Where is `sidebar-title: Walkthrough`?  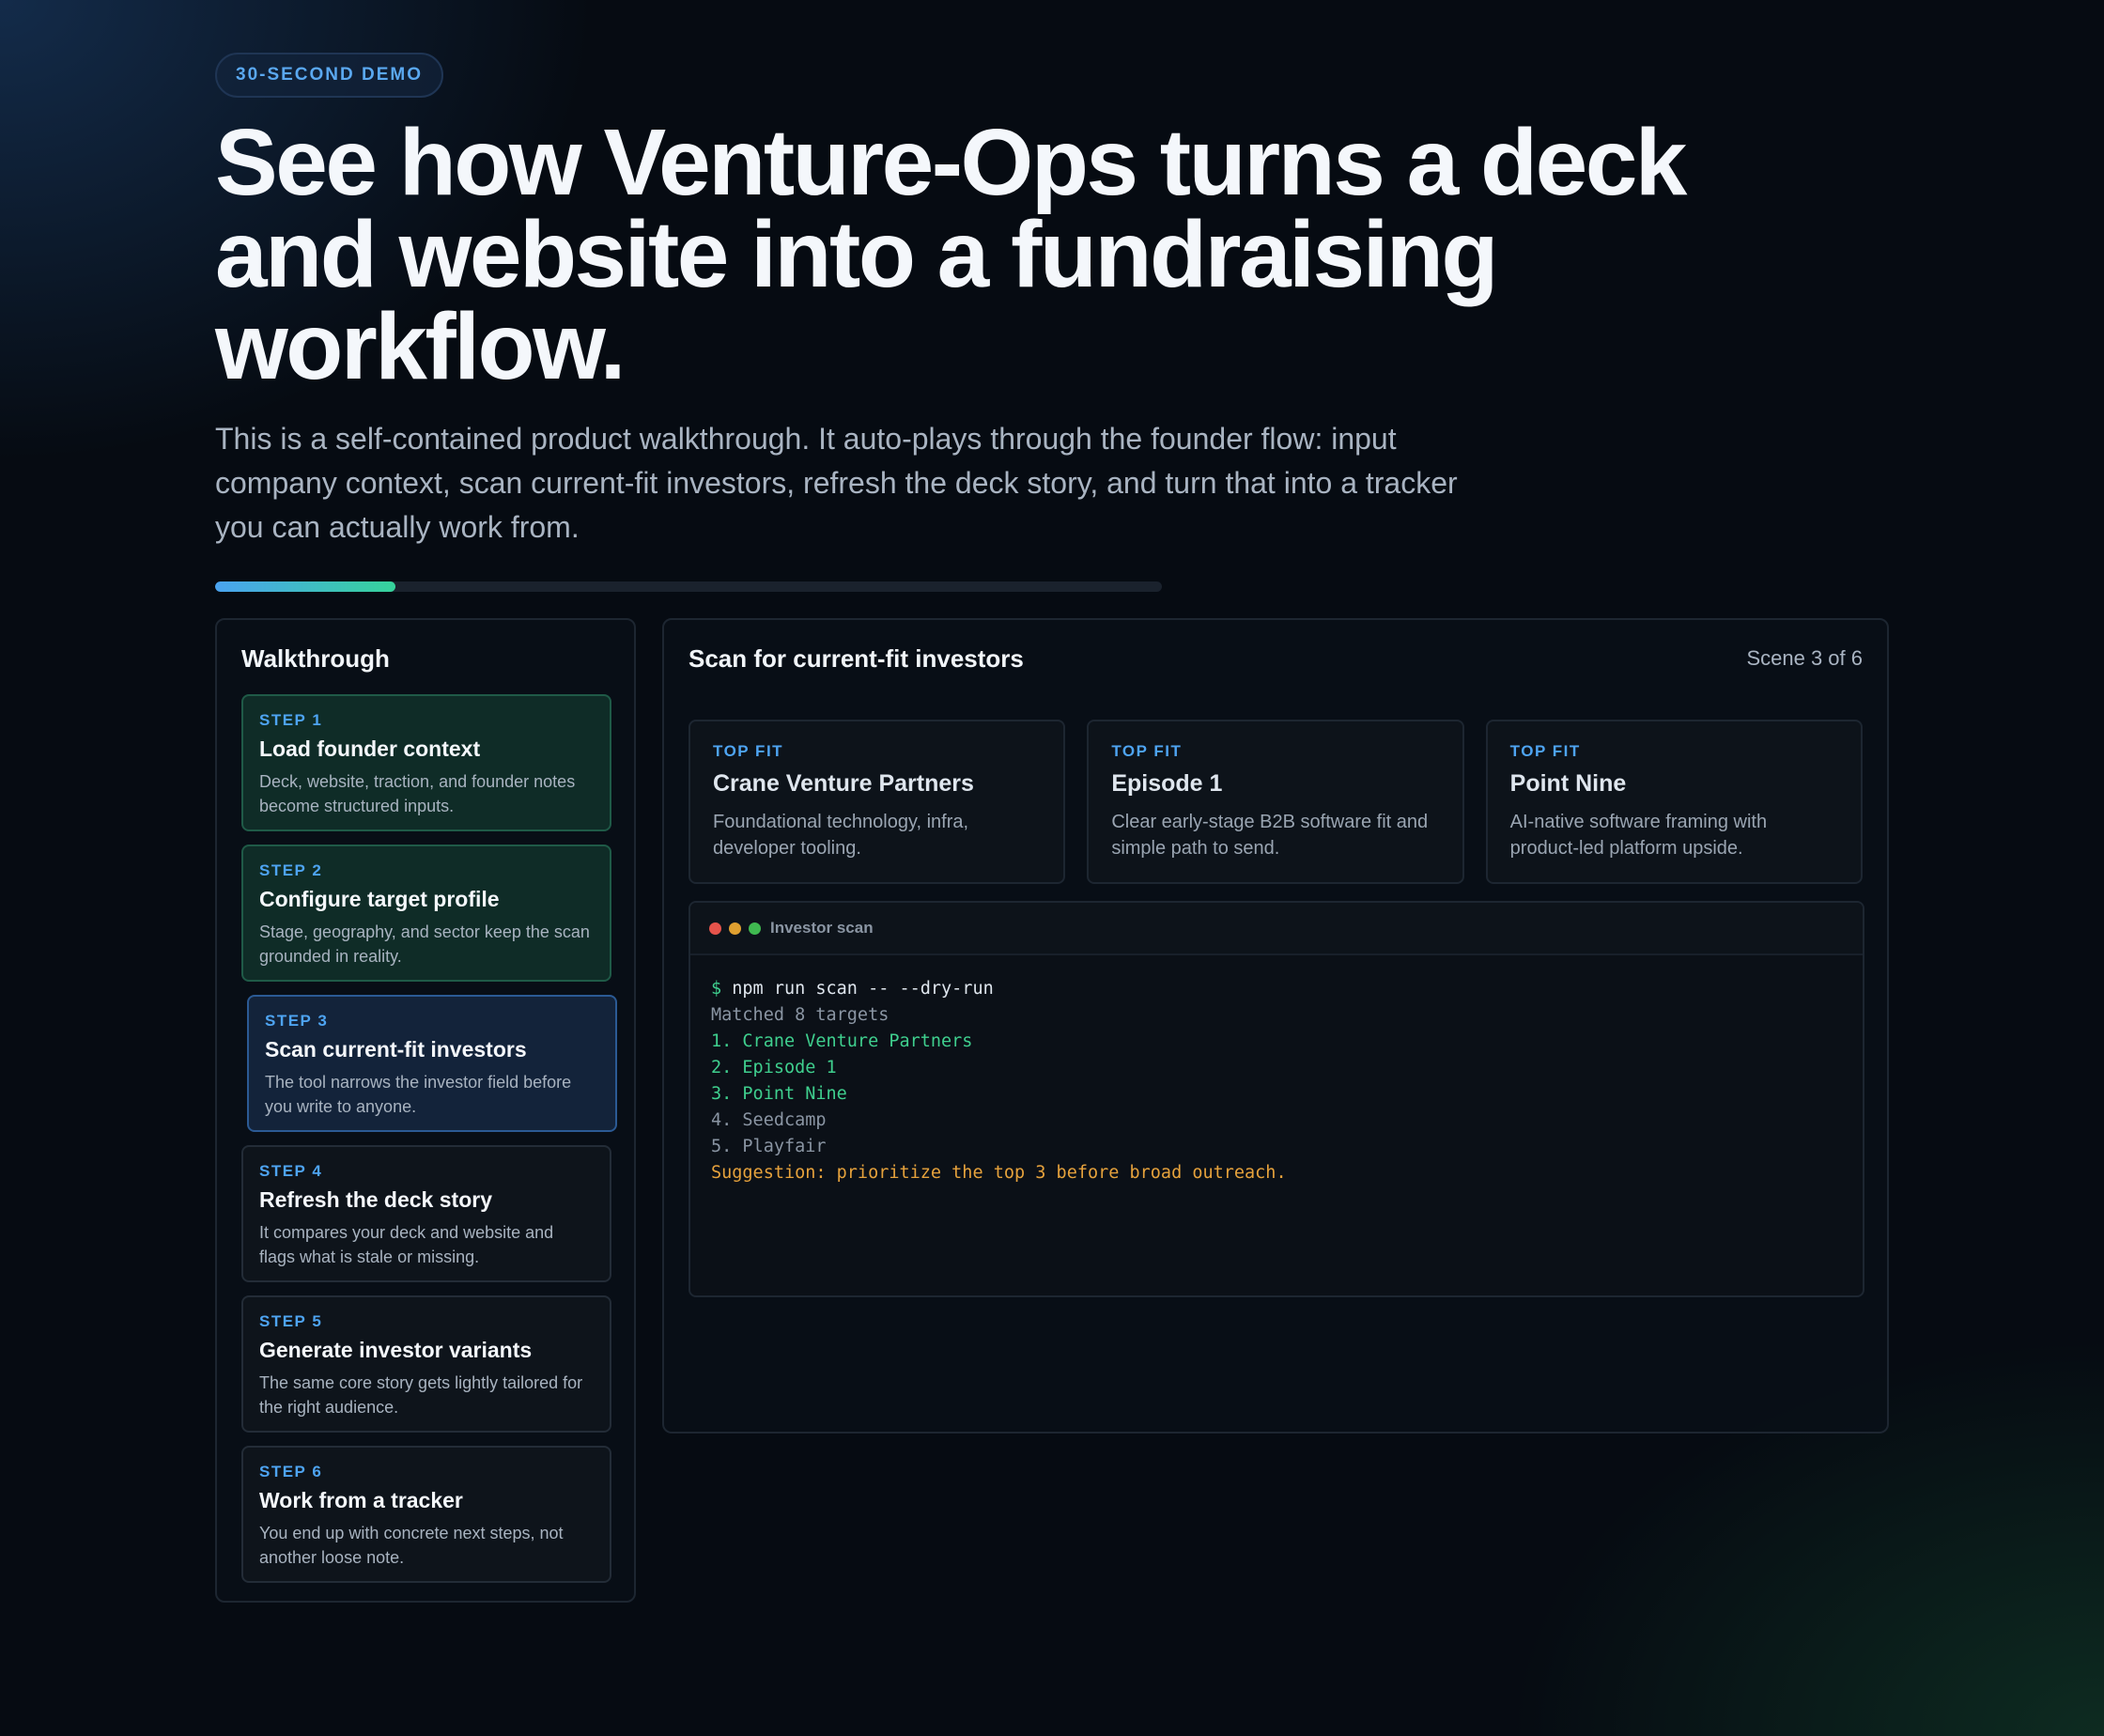 sidebar-title: Walkthrough is located at coordinates (315, 658).